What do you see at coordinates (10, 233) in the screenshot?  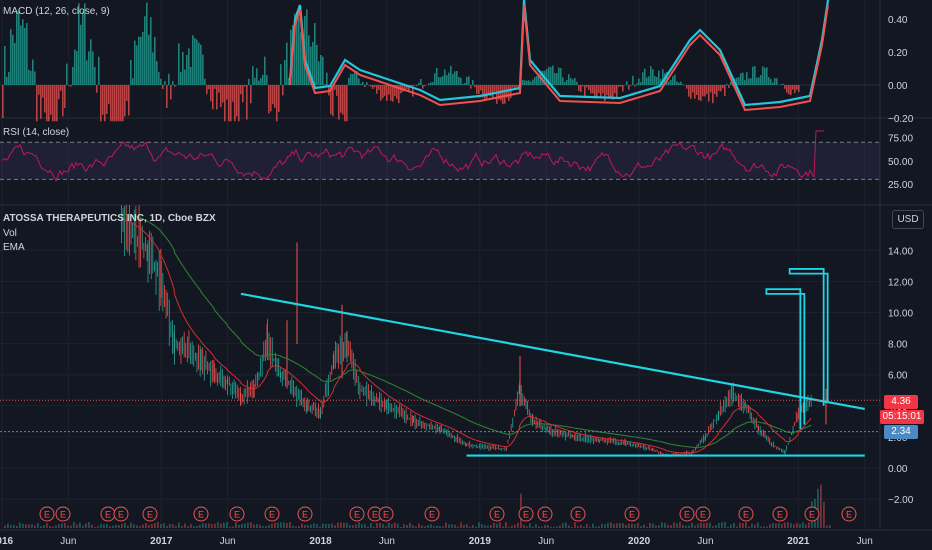 I see `volume-legend: Vol` at bounding box center [10, 233].